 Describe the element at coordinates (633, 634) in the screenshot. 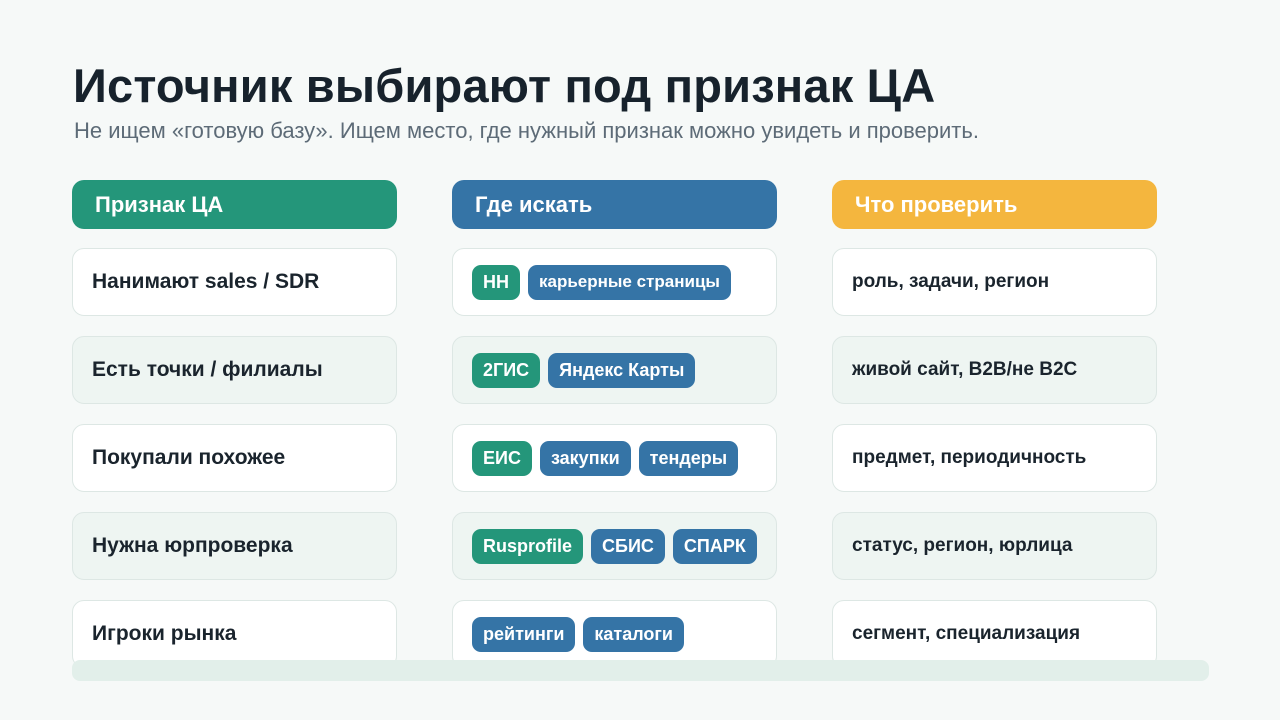

I see `source-tag: каталоги` at that location.